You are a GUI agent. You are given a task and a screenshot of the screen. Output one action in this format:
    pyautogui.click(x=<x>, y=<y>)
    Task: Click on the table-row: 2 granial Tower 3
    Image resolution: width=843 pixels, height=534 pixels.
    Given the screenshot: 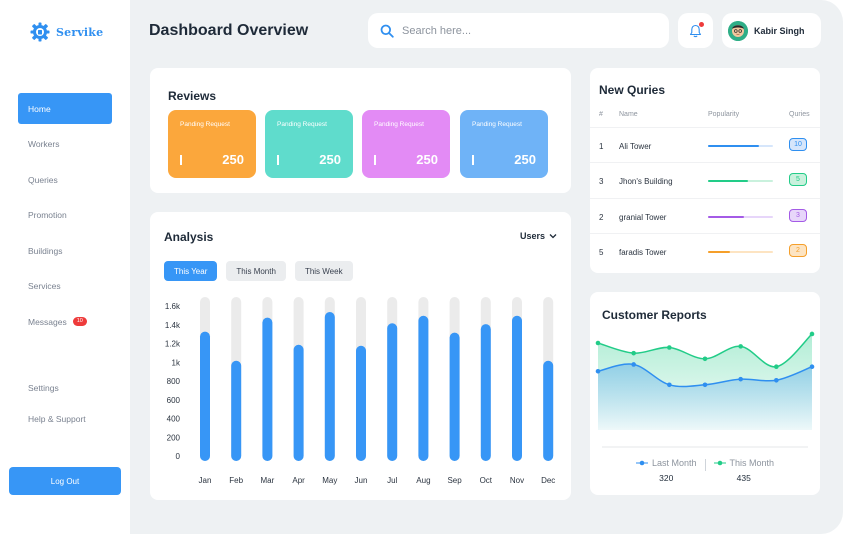 What is the action you would take?
    pyautogui.click(x=705, y=215)
    